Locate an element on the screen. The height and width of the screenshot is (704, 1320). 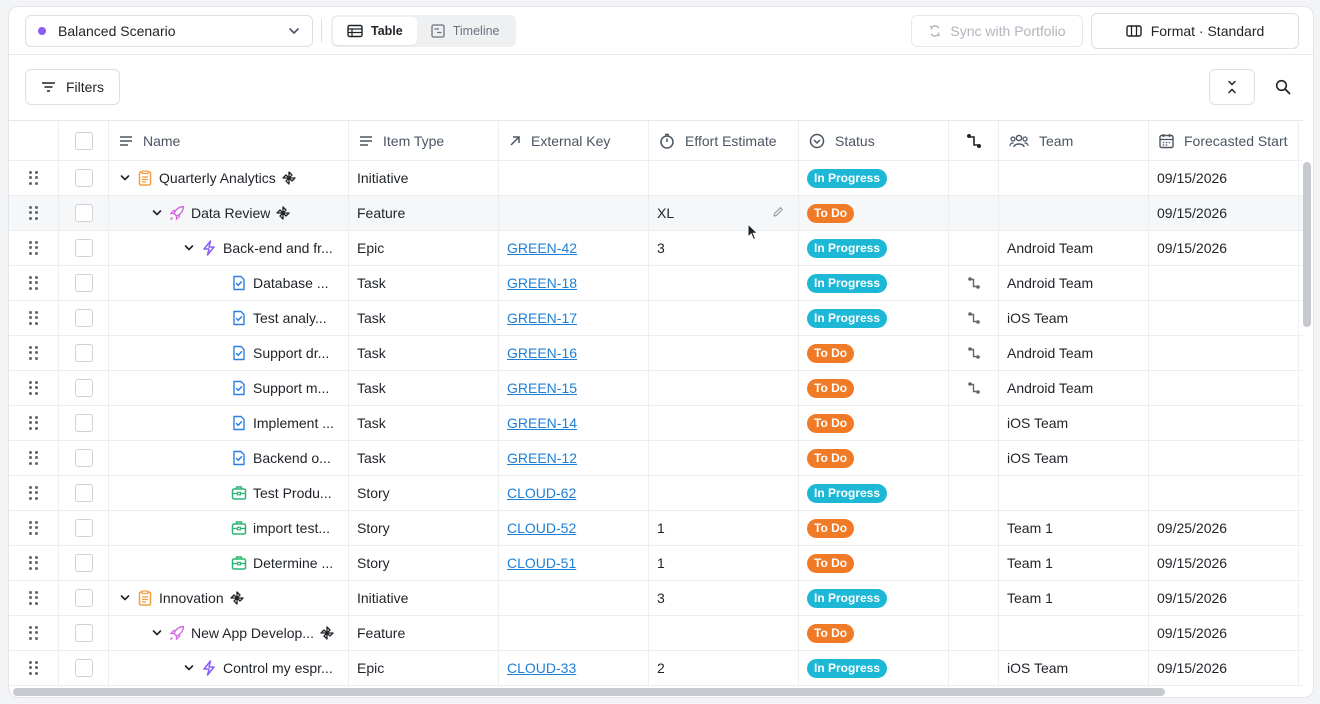
effort-estimate-cell: 2 is located at coordinates (724, 668).